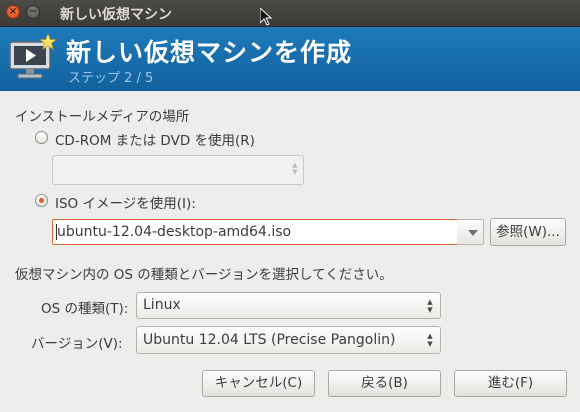 The width and height of the screenshot is (580, 412). I want to click on forward-button: 進む(F), so click(510, 383).